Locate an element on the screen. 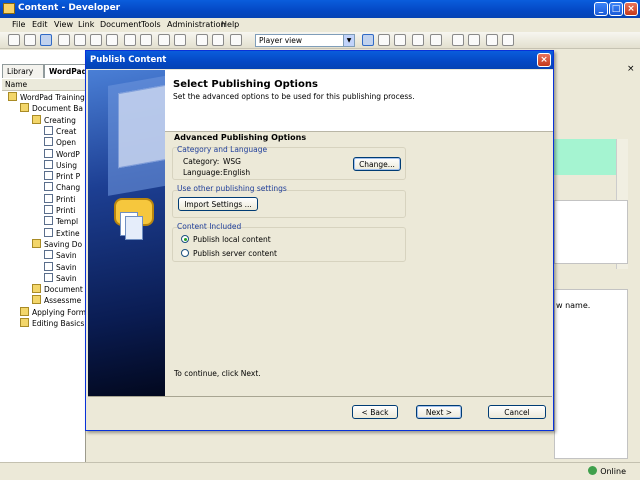  refresh-icon is located at coordinates (436, 40).